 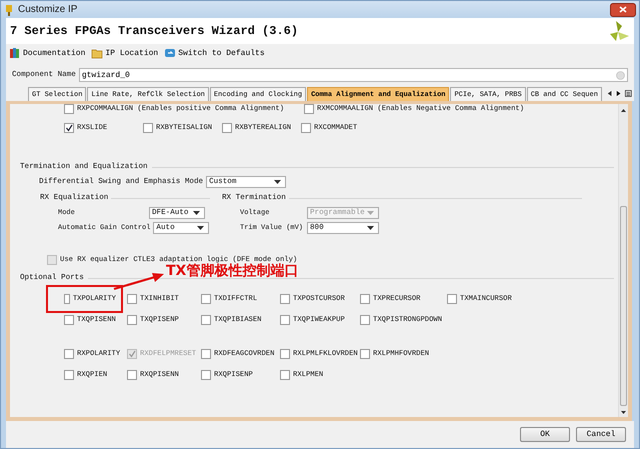 What do you see at coordinates (353, 75) in the screenshot?
I see `text-field: gtwizard_0` at bounding box center [353, 75].